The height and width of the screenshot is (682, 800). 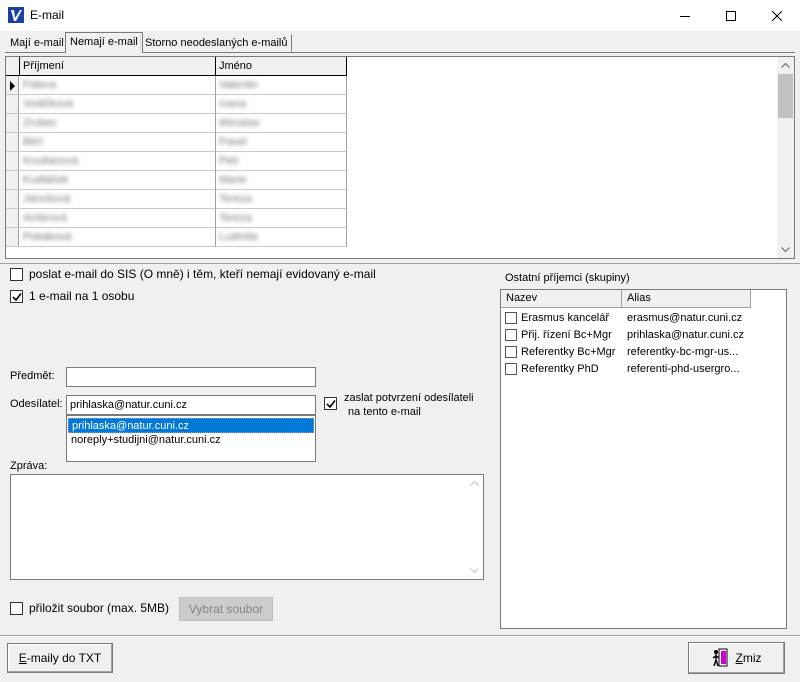 I want to click on tab-storno: Storno neodeslaných e-mailů, so click(x=216, y=43).